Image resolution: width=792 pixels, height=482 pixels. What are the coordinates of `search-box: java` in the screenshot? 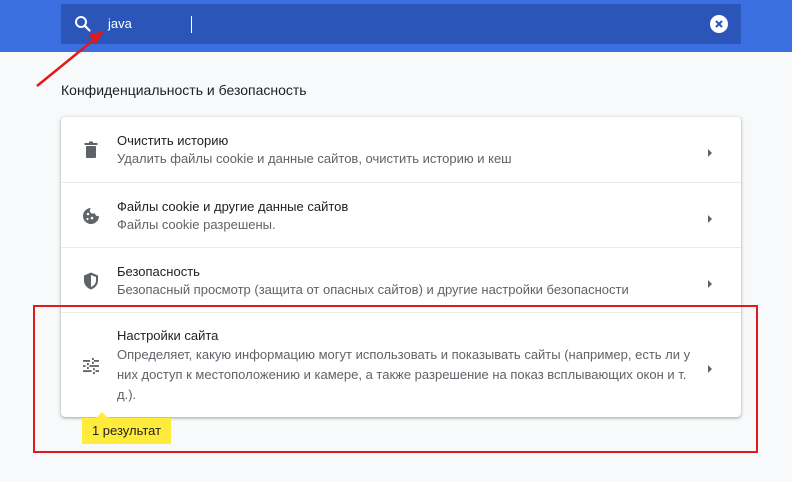 It's located at (401, 24).